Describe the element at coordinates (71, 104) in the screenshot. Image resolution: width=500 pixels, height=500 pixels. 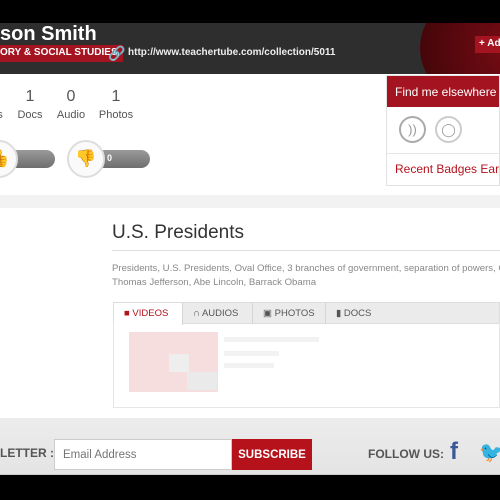
I see `stat-audio: 0 Audio` at that location.